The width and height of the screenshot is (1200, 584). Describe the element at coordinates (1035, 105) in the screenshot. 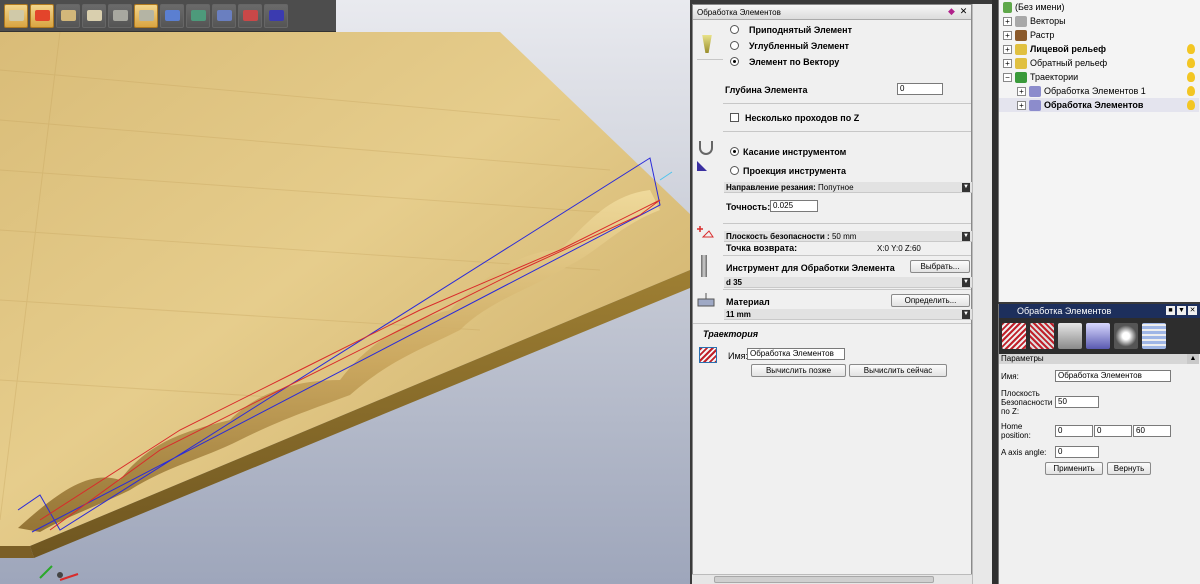

I see `toolpath-icon` at that location.